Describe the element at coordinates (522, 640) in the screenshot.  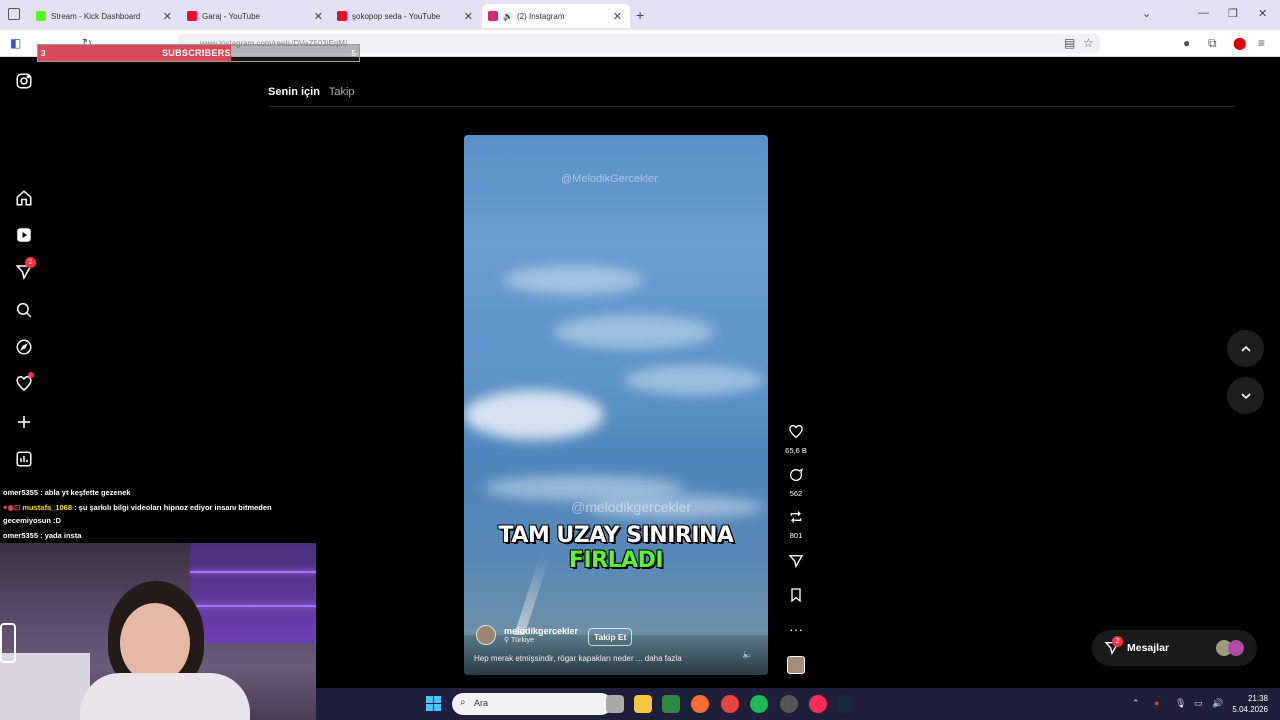
I see `location-text: Türkiye` at that location.